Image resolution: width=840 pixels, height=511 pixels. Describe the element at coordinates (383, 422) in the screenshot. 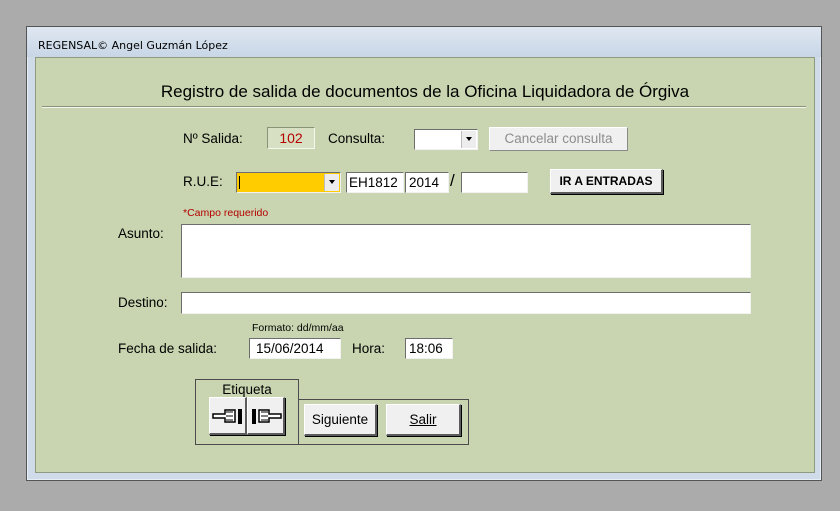

I see `action-buttons-group: Siguiente Salir` at that location.